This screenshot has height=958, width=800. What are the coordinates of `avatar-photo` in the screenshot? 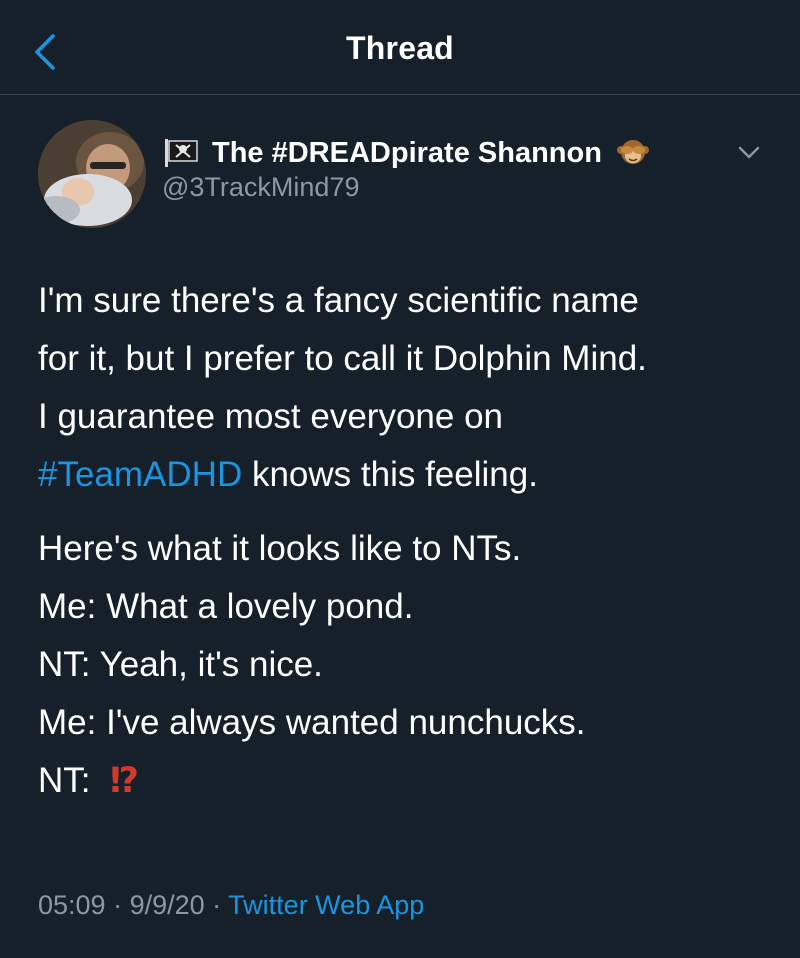 It's located at (92, 174).